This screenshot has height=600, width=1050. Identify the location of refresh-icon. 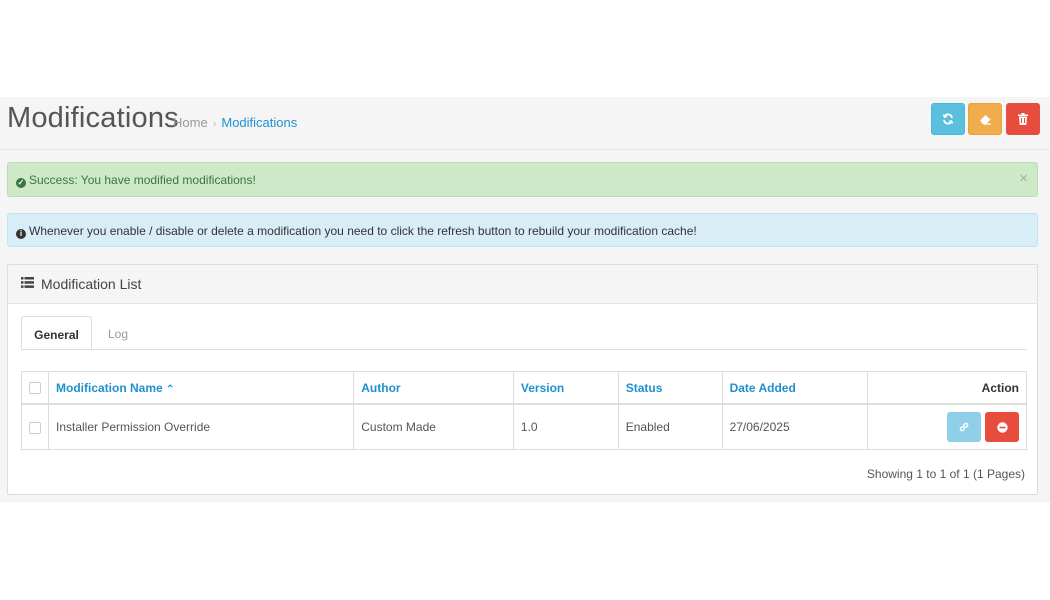
(948, 119).